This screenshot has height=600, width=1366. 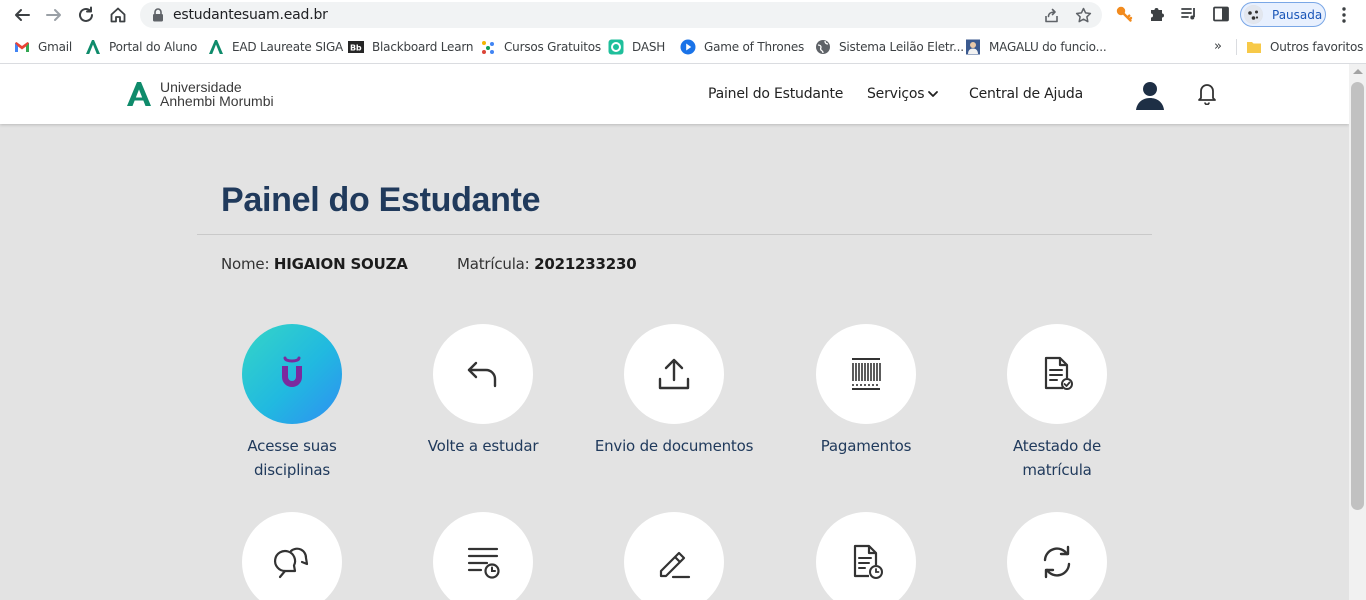 I want to click on student-name-value: HIGAION SOUZA, so click(x=340, y=264).